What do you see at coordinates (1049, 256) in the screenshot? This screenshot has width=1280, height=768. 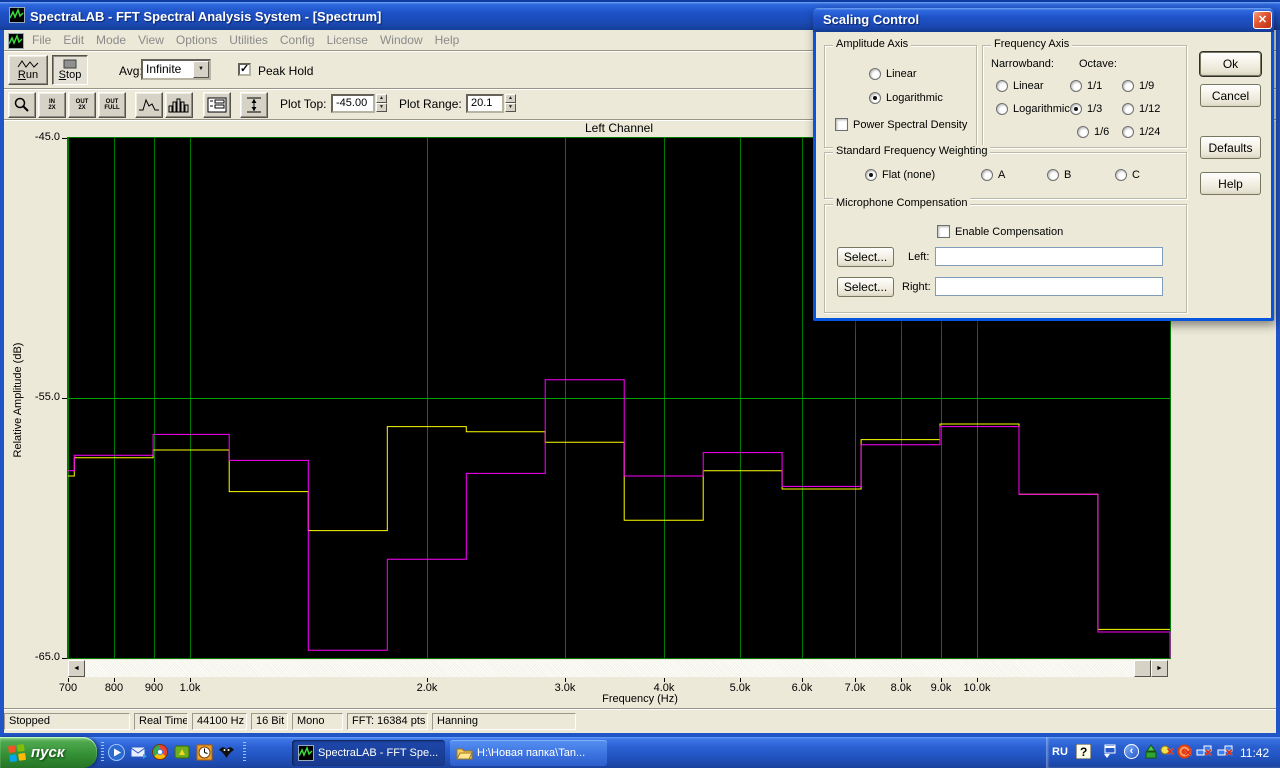 I see `left-compensation-input` at bounding box center [1049, 256].